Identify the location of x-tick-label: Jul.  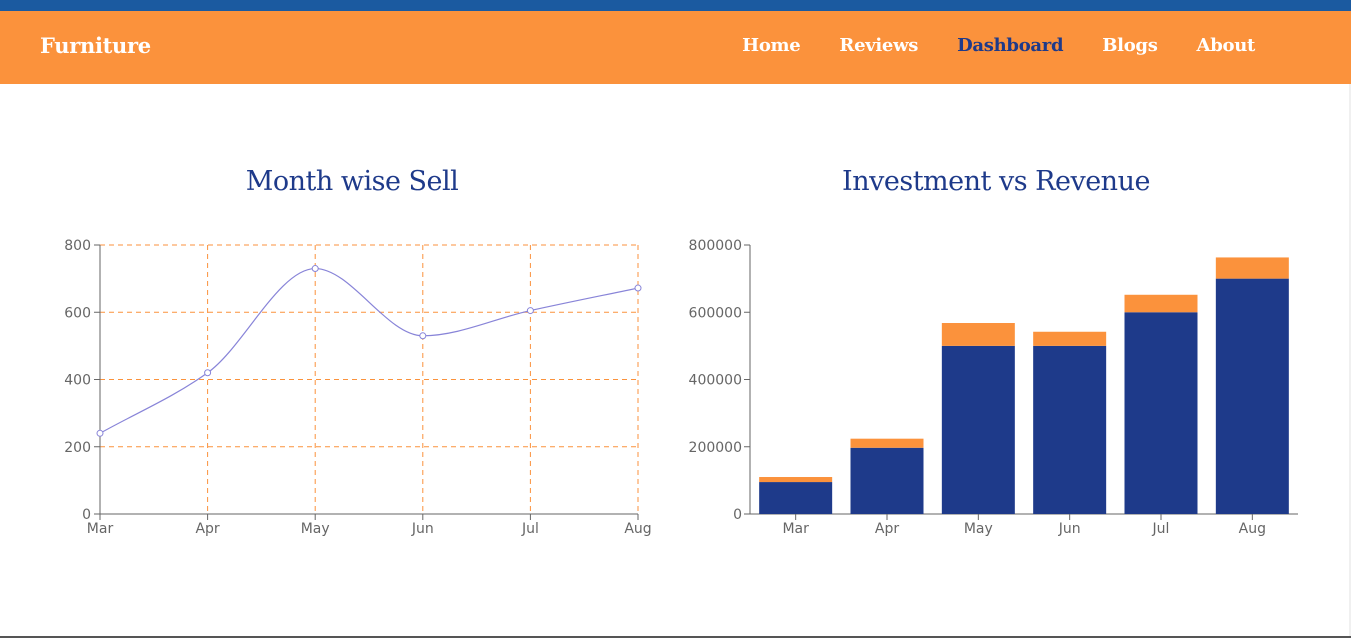
(1161, 529).